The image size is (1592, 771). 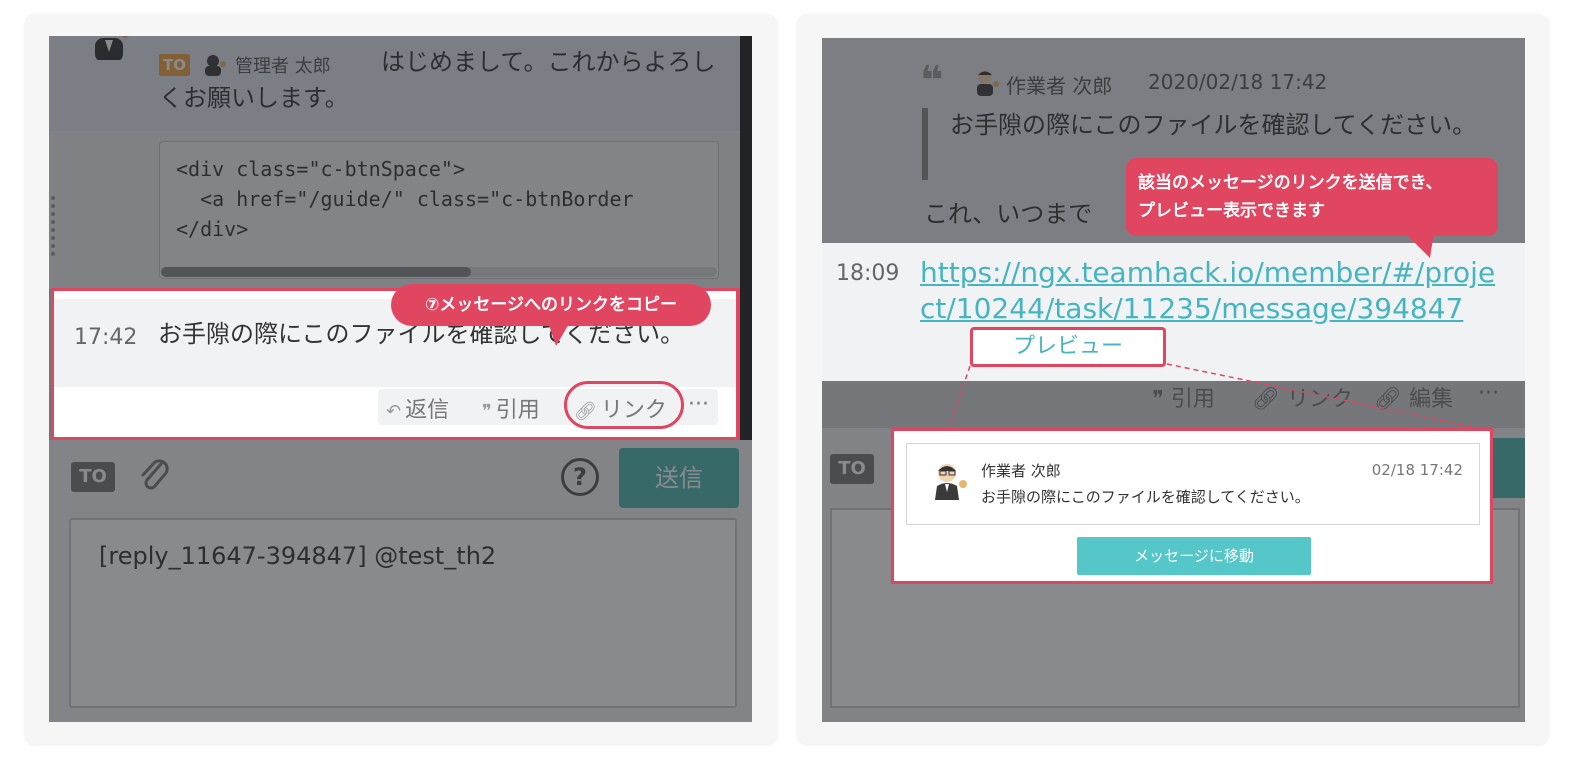 I want to click on send-button: 送信, so click(x=679, y=478).